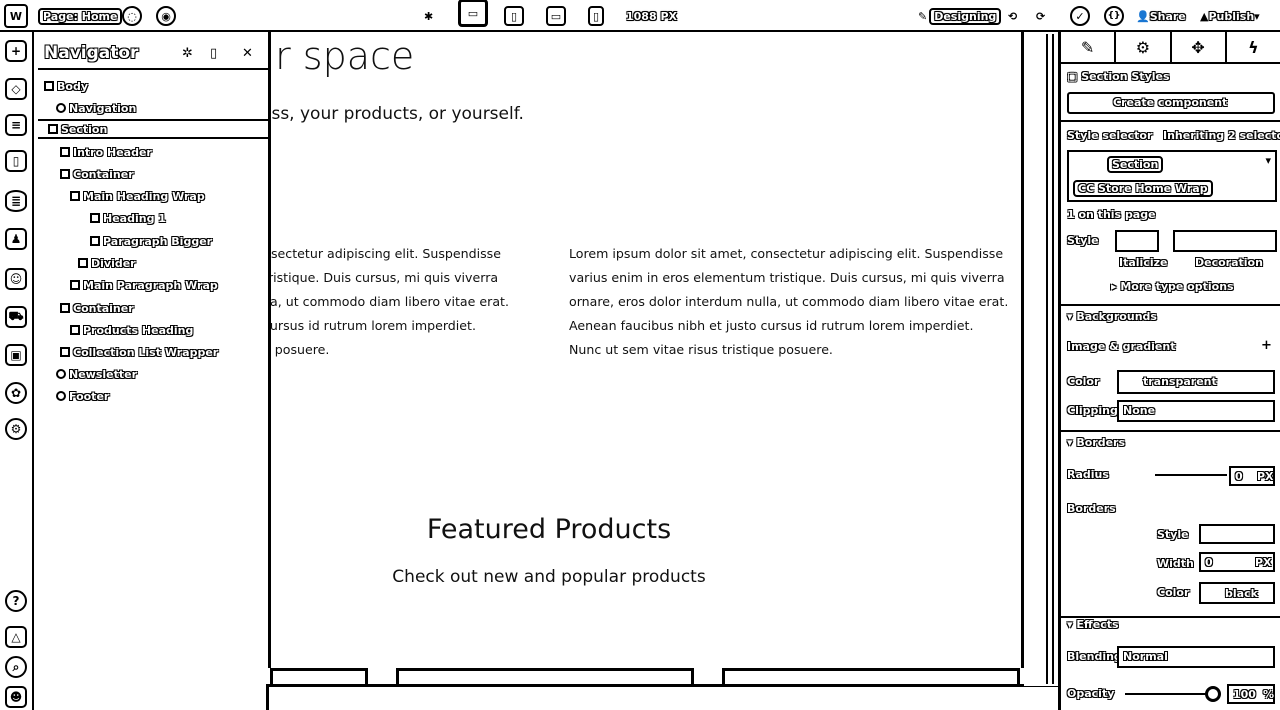 This screenshot has width=1280, height=710. I want to click on style-label: Style, so click(1083, 240).